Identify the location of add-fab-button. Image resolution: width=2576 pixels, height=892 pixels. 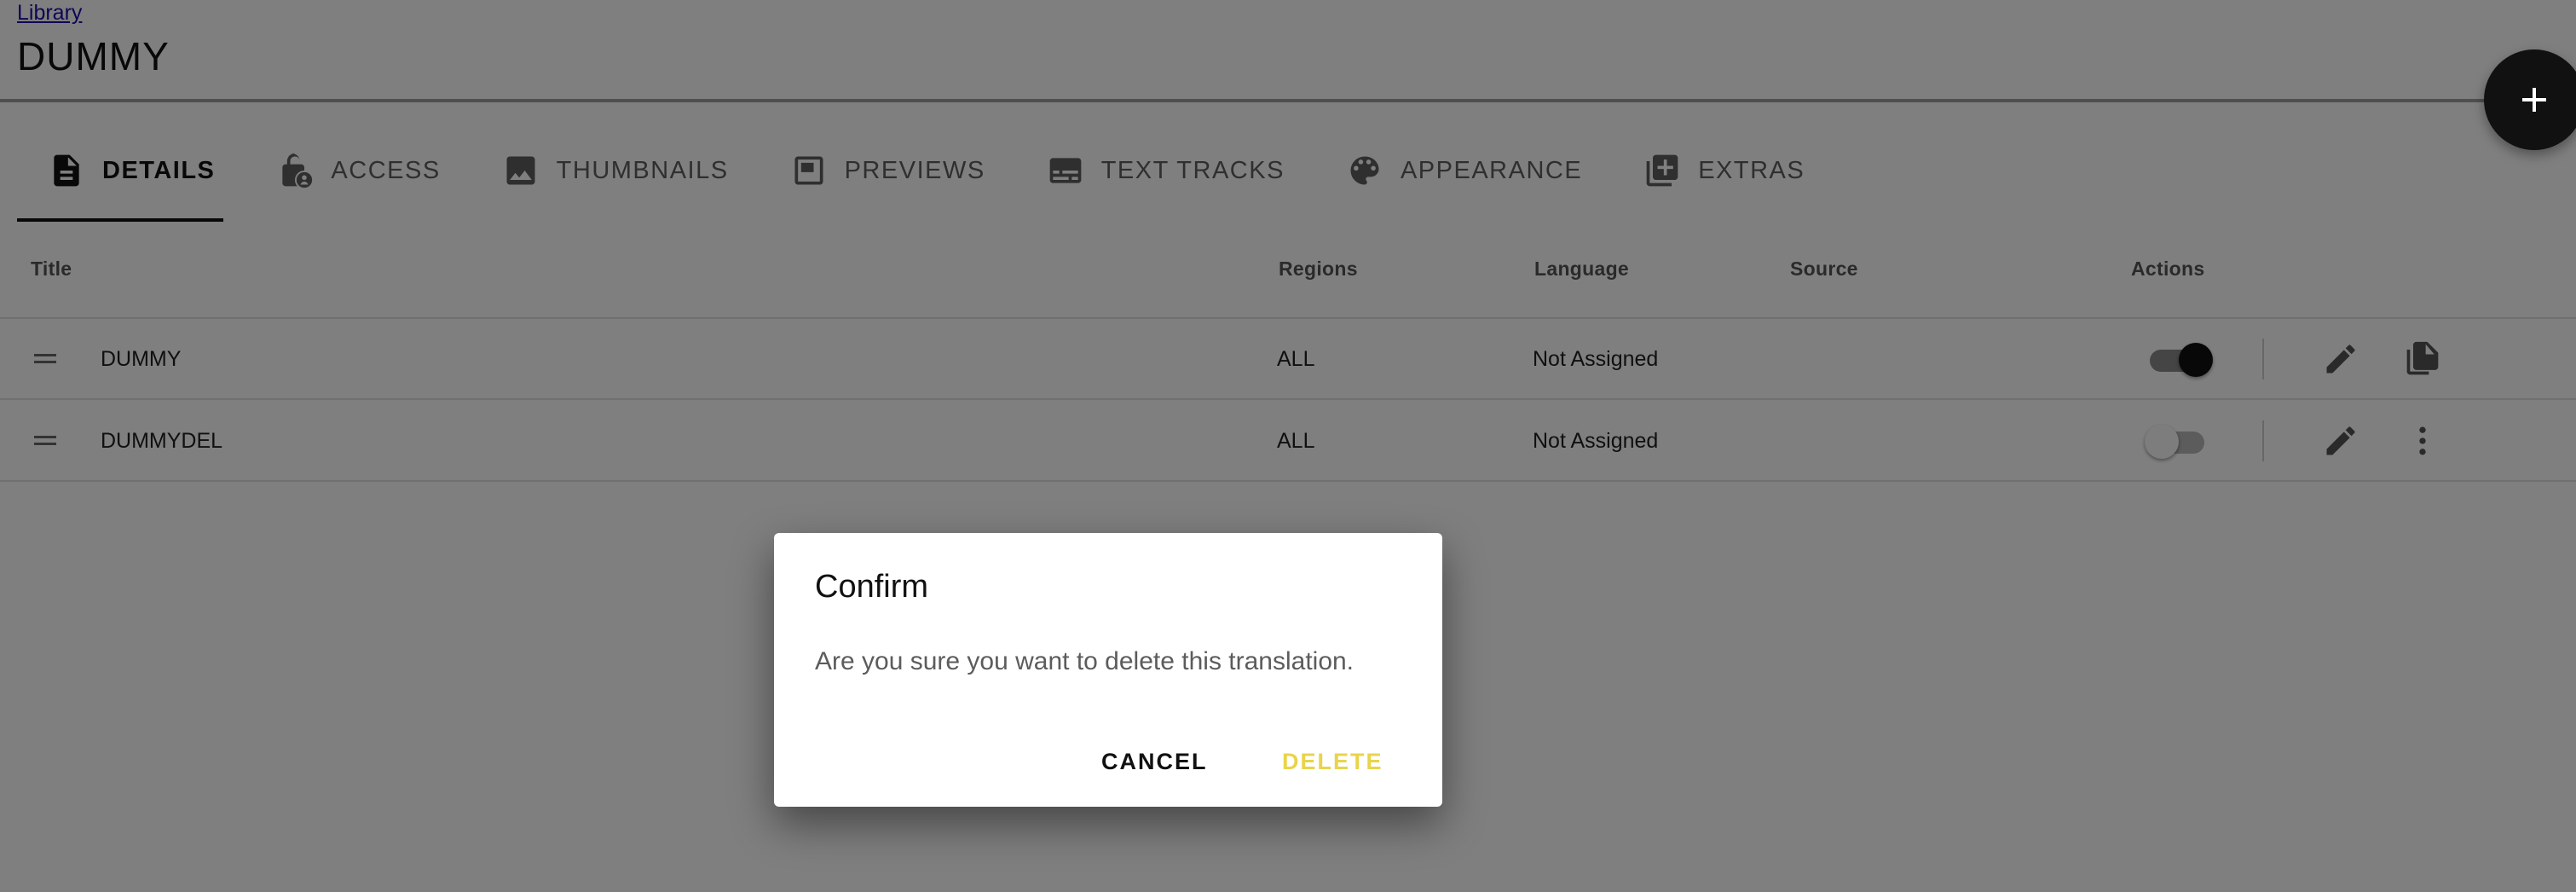
(2530, 99).